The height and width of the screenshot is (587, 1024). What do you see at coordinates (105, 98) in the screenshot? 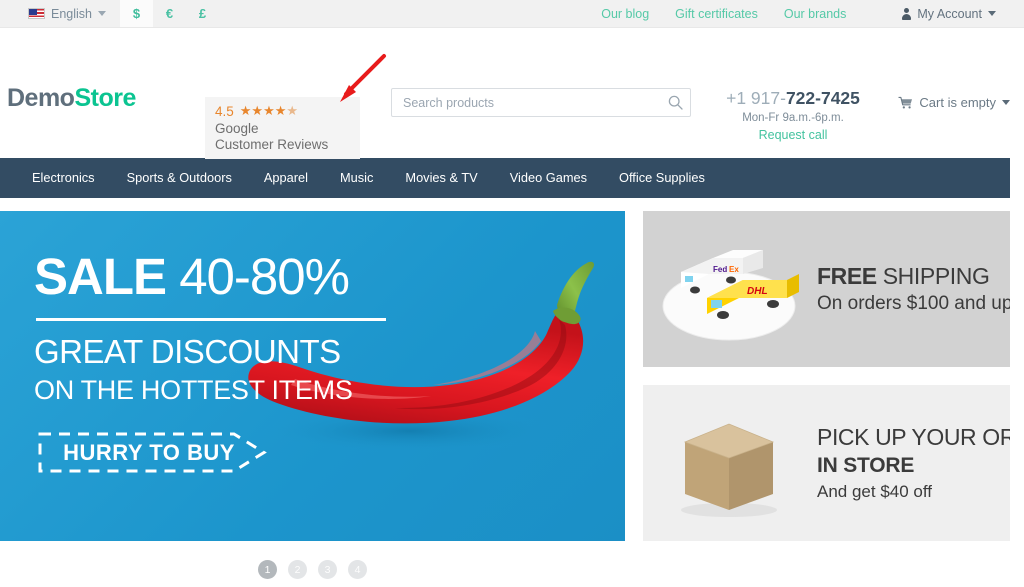
I see `logo-text-store: Store` at bounding box center [105, 98].